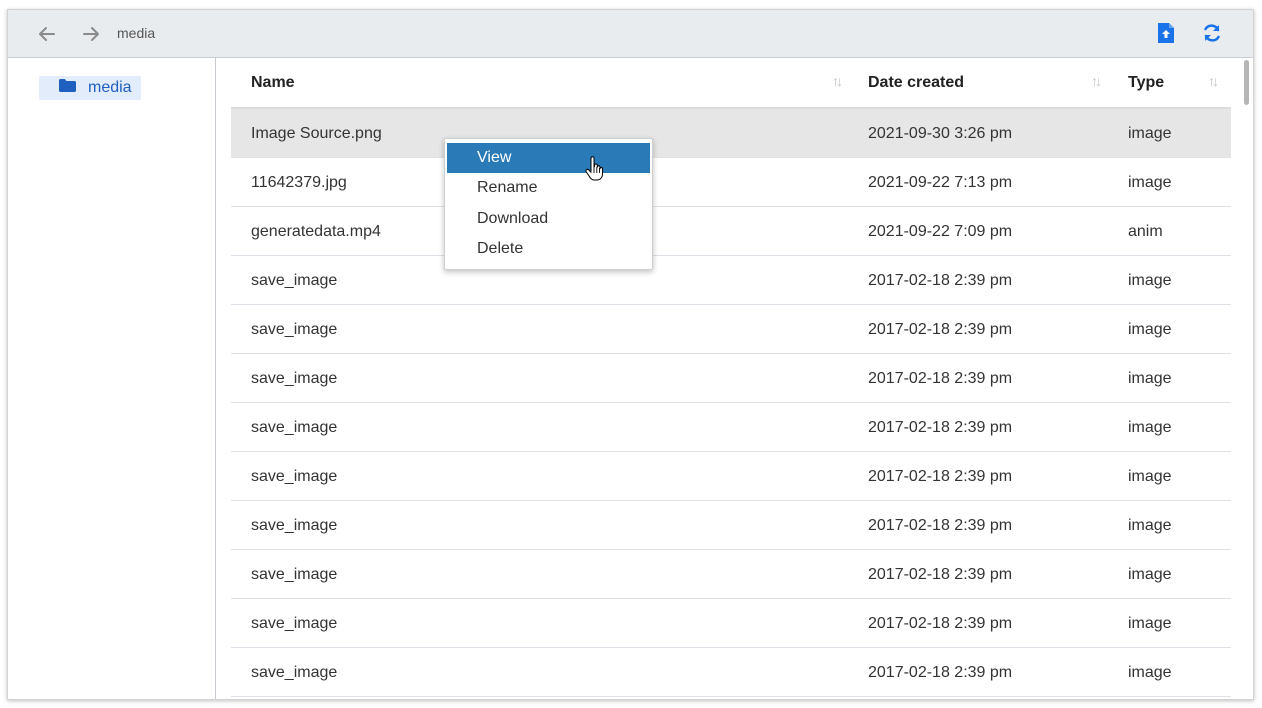  What do you see at coordinates (548, 158) in the screenshot?
I see `context-menu-view: View` at bounding box center [548, 158].